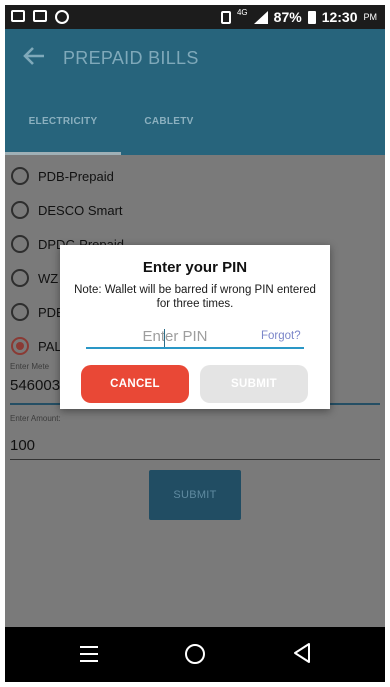 The width and height of the screenshot is (390, 687). Describe the element at coordinates (311, 17) in the screenshot. I see `battery-icon` at that location.